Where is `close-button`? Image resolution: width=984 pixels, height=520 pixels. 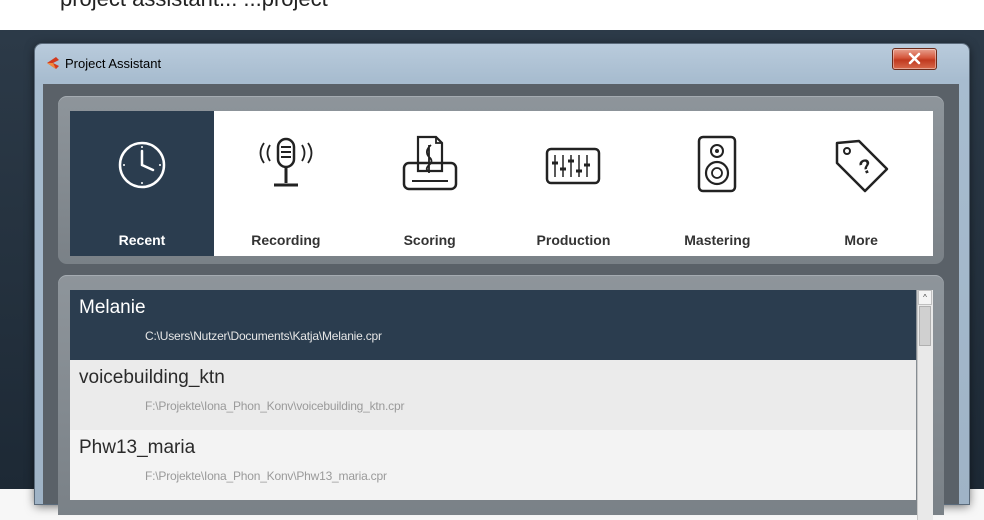 close-button is located at coordinates (914, 59).